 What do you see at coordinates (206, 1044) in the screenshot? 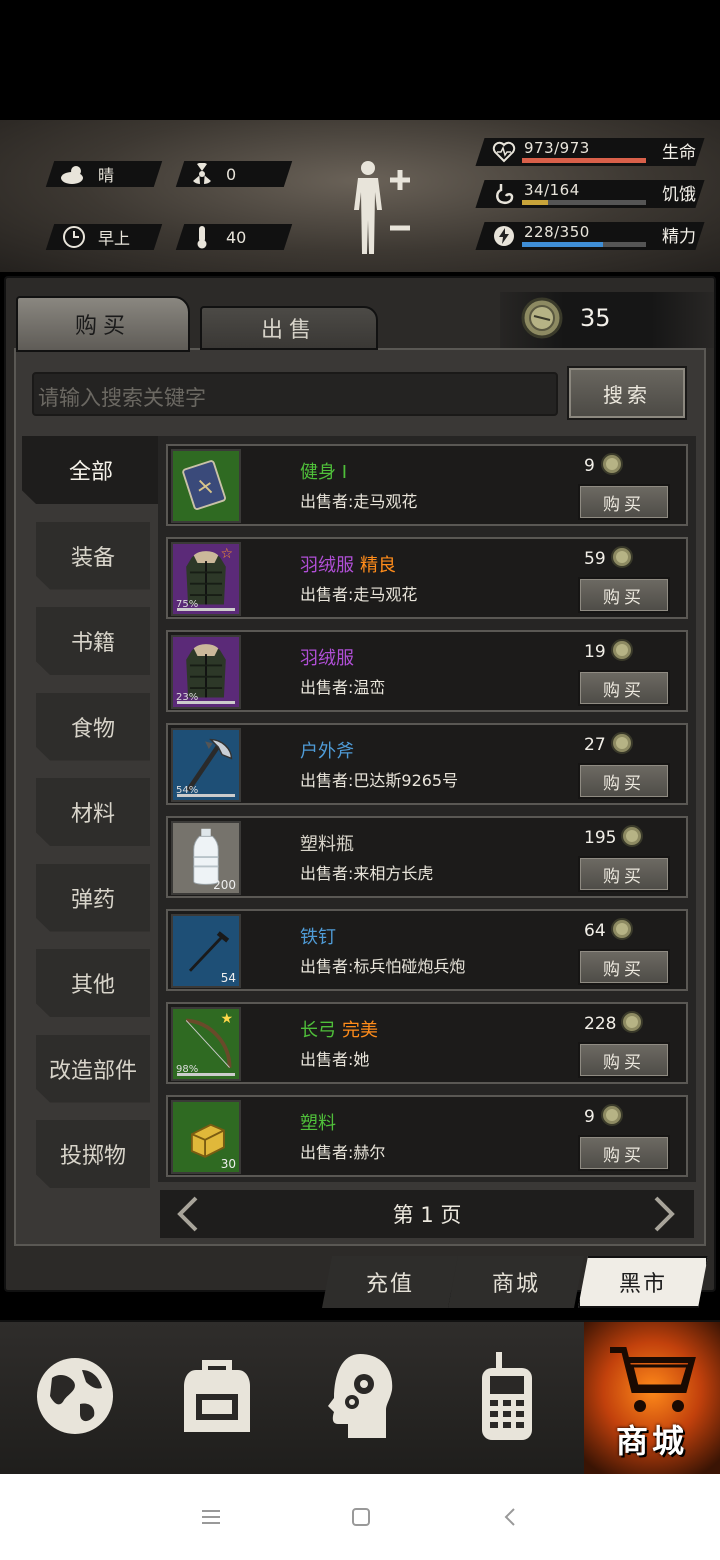
I see `item-thumbnail: 98% ★` at bounding box center [206, 1044].